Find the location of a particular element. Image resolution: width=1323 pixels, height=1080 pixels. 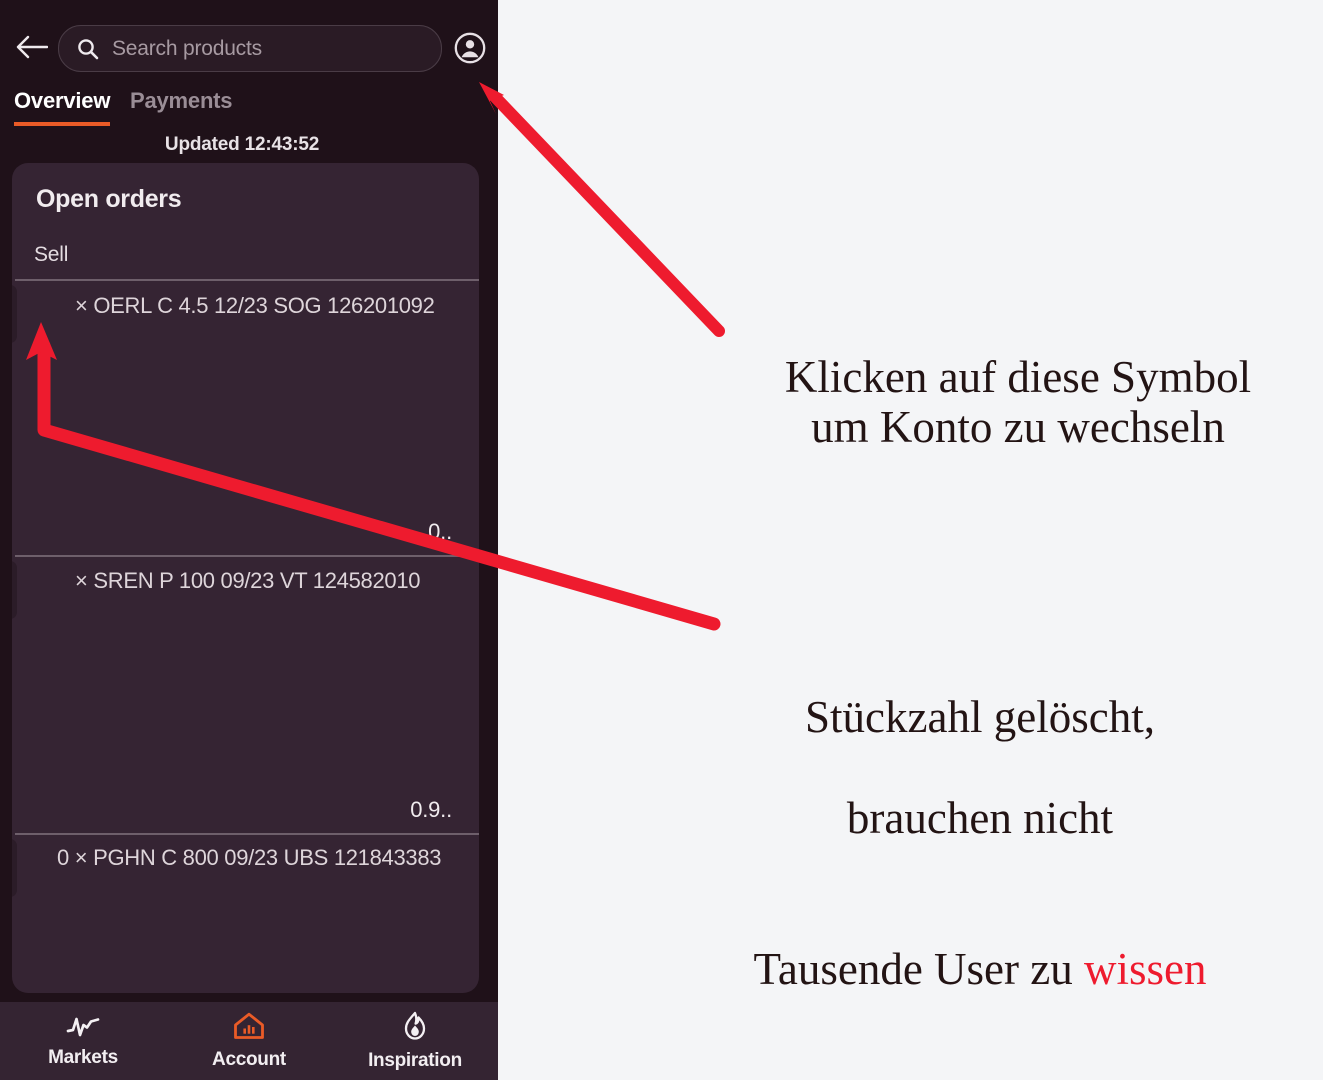

order-row-label: × SREN P 100 09/23 VT 124582010 is located at coordinates (248, 581).